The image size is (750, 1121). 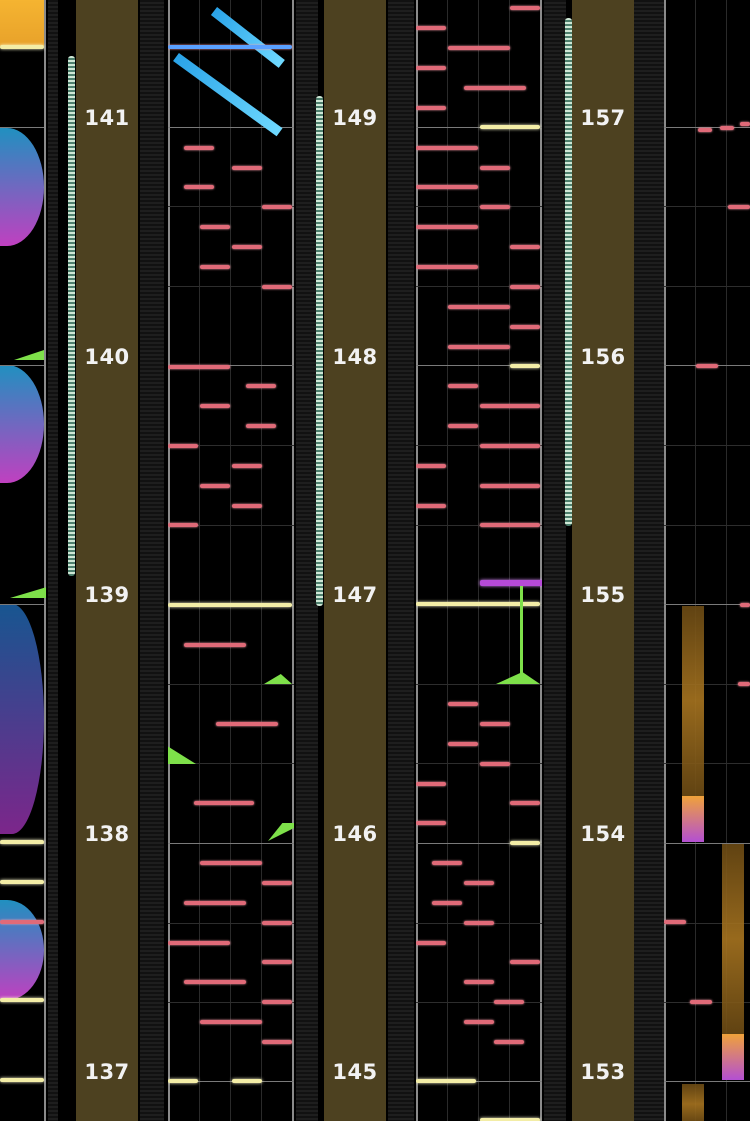 I want to click on measure-number: 145, so click(x=355, y=1072).